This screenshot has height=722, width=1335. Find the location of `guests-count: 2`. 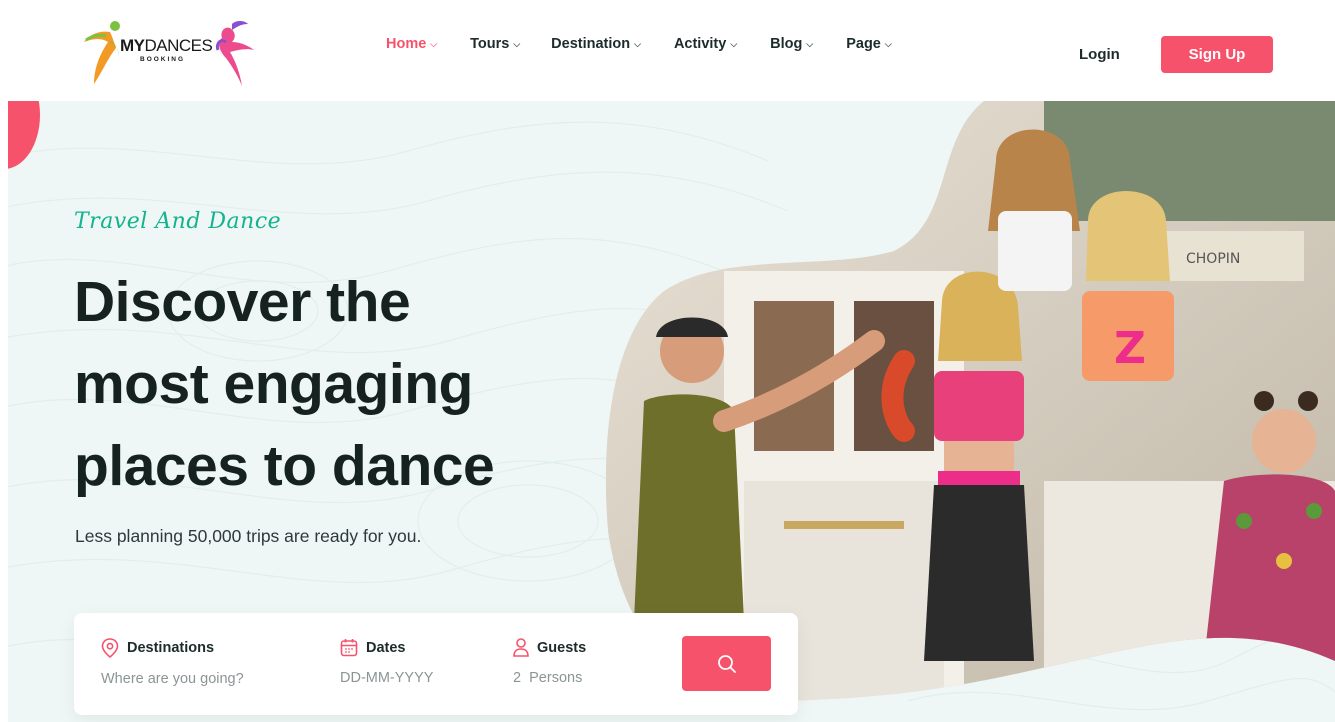

guests-count: 2 is located at coordinates (517, 678).